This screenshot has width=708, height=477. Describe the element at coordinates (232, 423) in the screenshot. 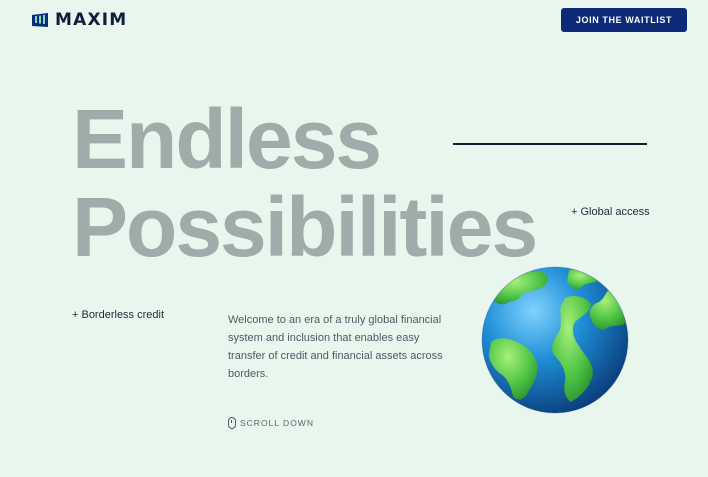

I see `mouse-icon` at that location.